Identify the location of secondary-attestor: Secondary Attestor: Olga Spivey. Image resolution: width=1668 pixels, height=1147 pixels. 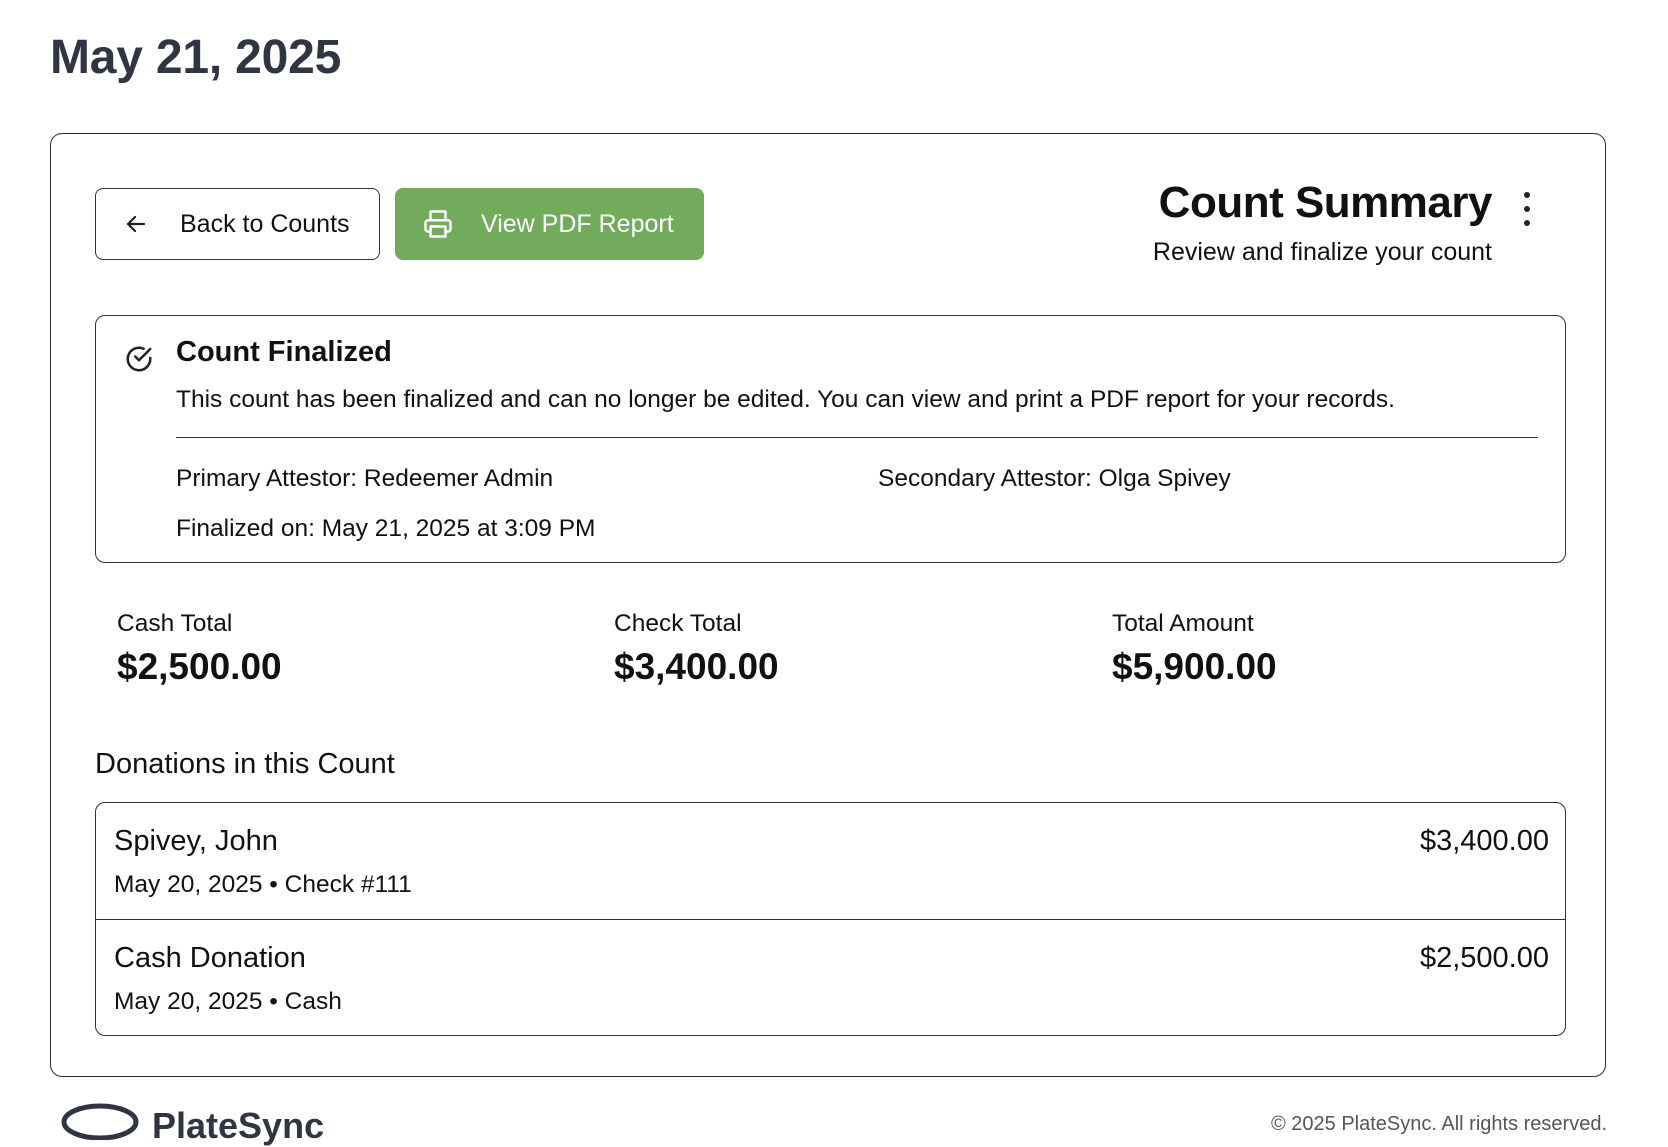
(1054, 478).